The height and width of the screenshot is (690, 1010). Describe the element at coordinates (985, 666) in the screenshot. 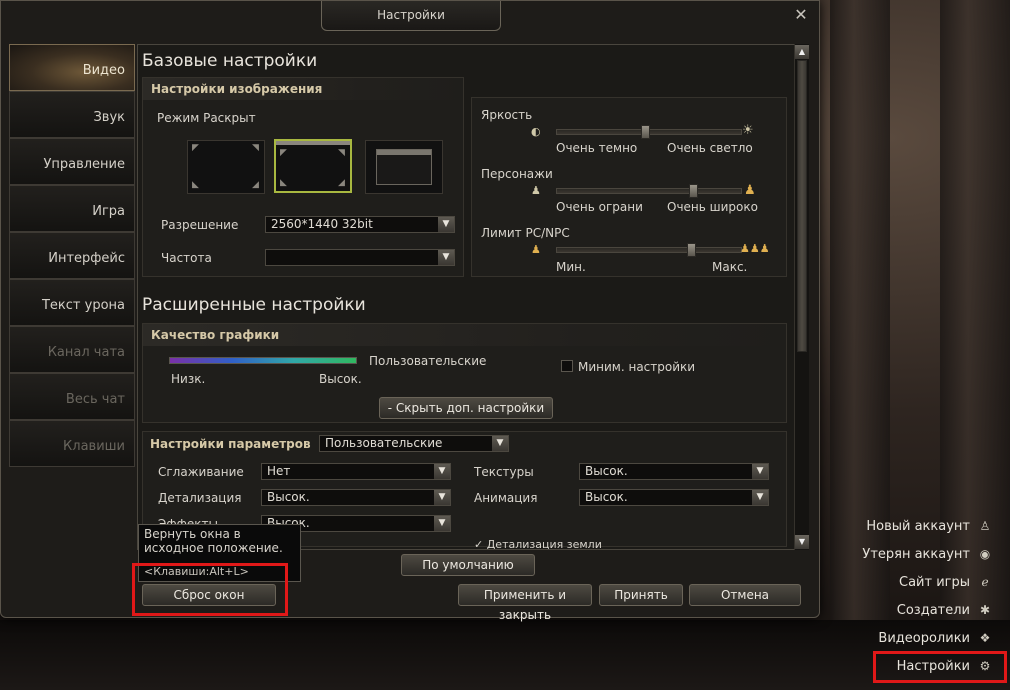

I see `settings-icon: ⚙` at that location.